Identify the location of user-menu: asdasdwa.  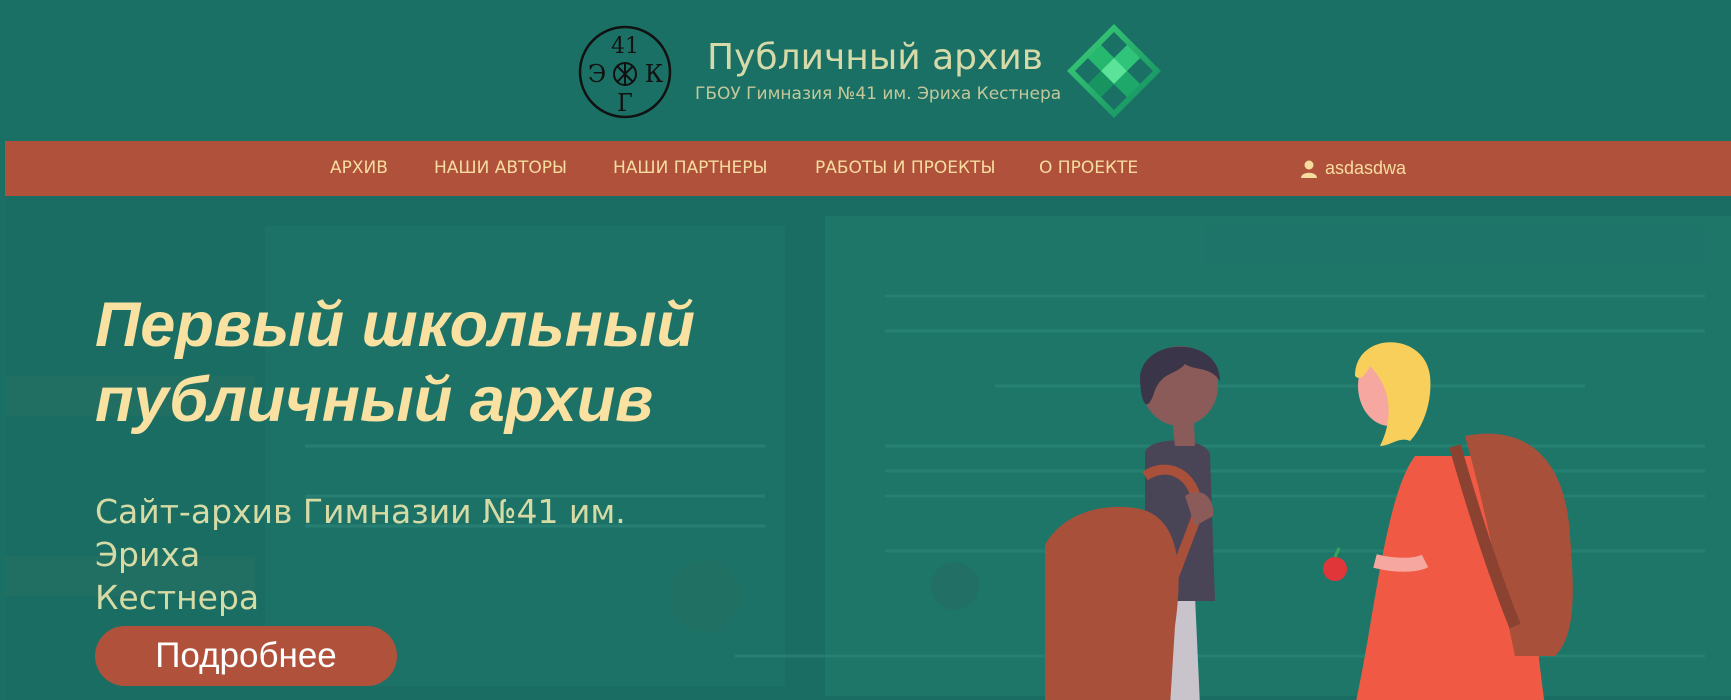
(1353, 168).